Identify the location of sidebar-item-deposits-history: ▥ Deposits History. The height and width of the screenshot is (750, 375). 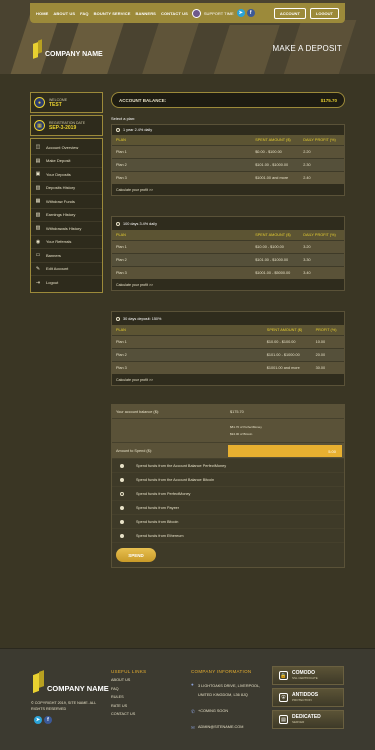
(66, 188).